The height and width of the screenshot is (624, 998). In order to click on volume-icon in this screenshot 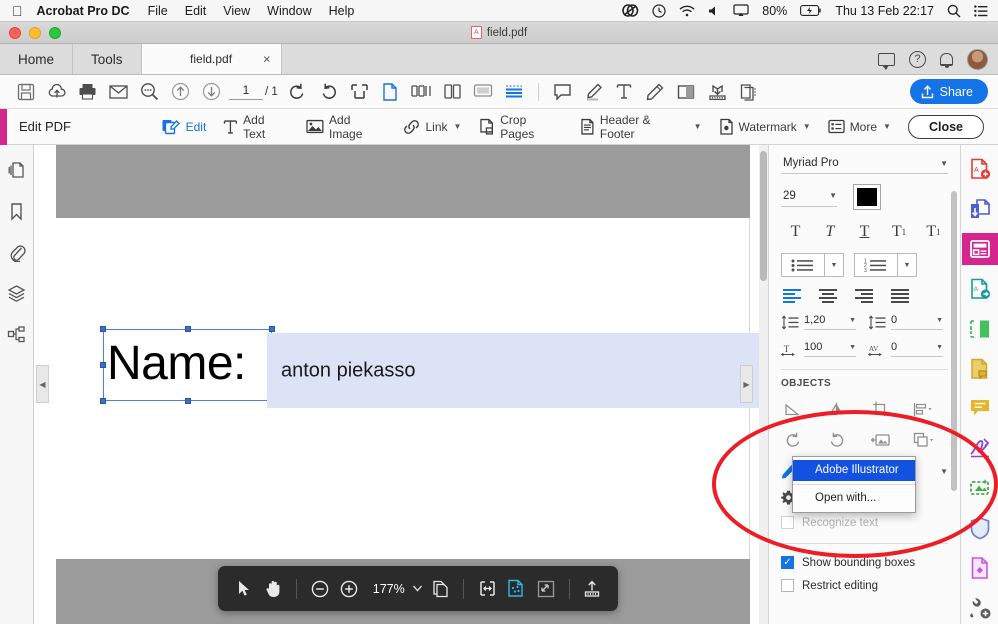, I will do `click(714, 11)`.